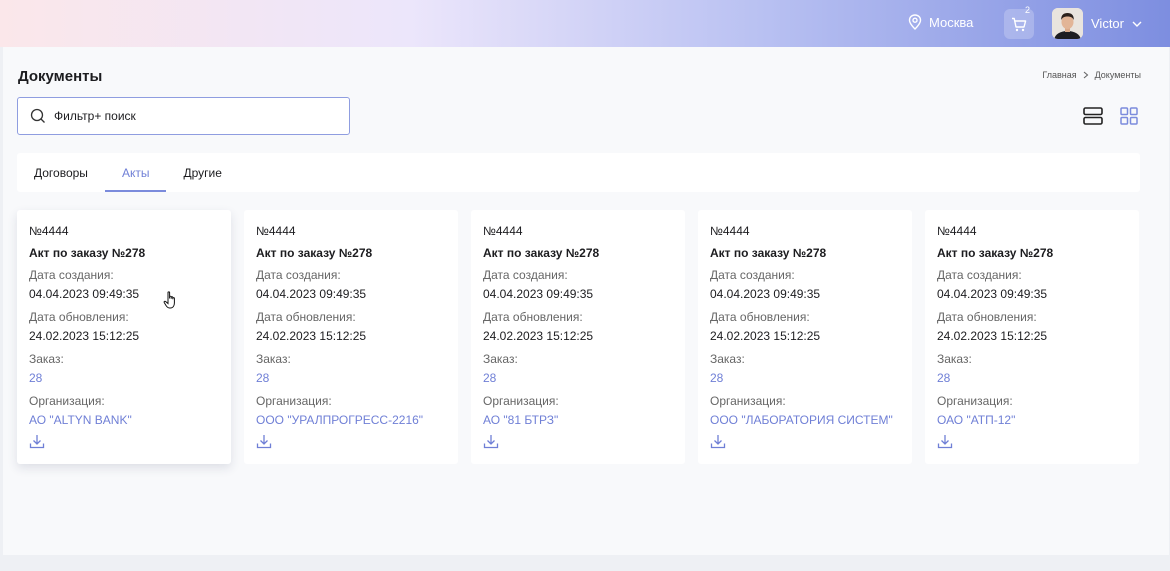 The image size is (1170, 571). What do you see at coordinates (578, 420) in the screenshot?
I see `org-link: АО "81 БТРЗ"` at bounding box center [578, 420].